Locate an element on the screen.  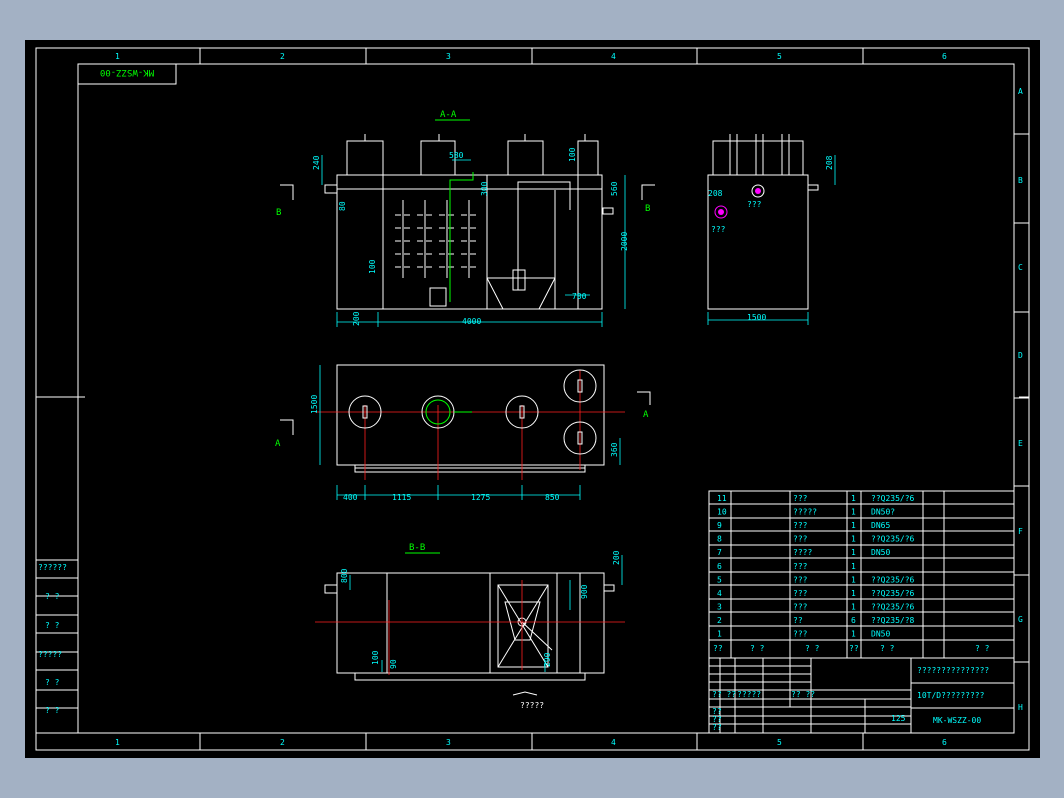
title-row-label-5: ?? is located at coordinates (717, 727).